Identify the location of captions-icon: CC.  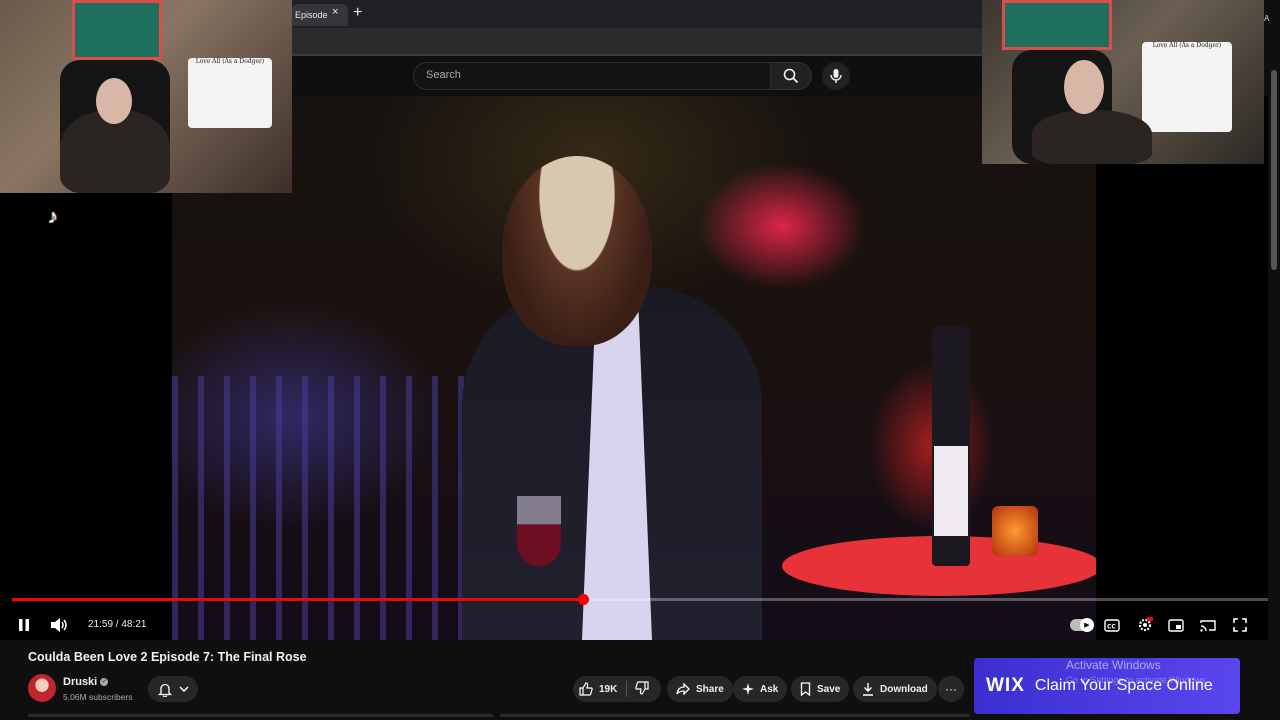
(1112, 625).